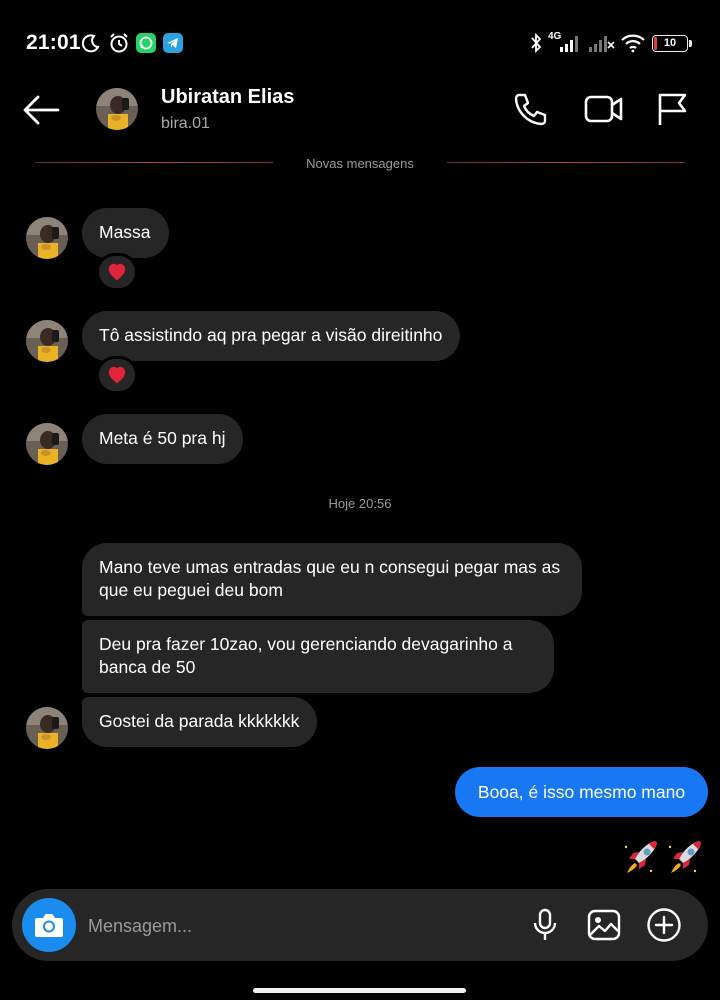  Describe the element at coordinates (530, 109) in the screenshot. I see `phone-icon` at that location.